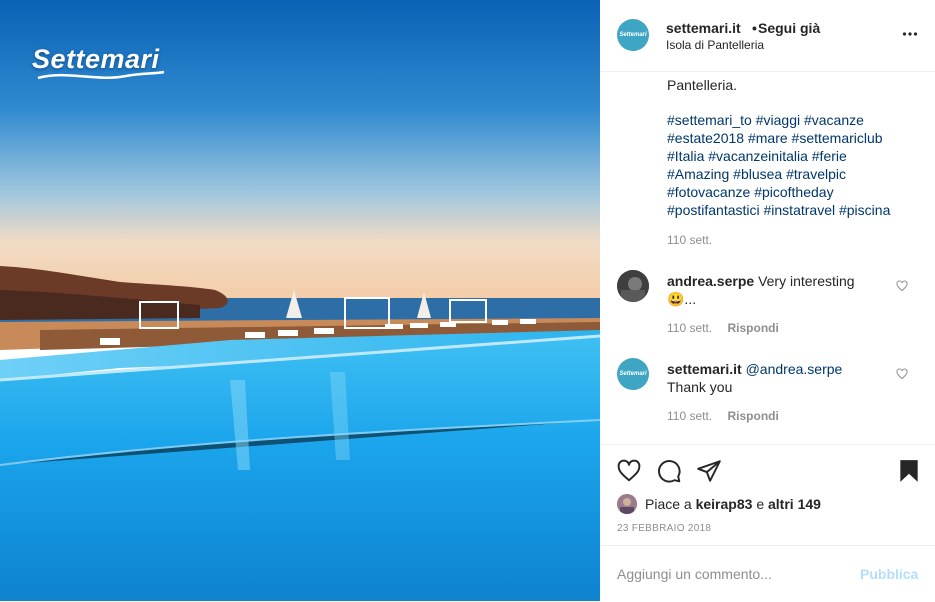 This screenshot has height=602, width=935. I want to click on comment-icon, so click(669, 471).